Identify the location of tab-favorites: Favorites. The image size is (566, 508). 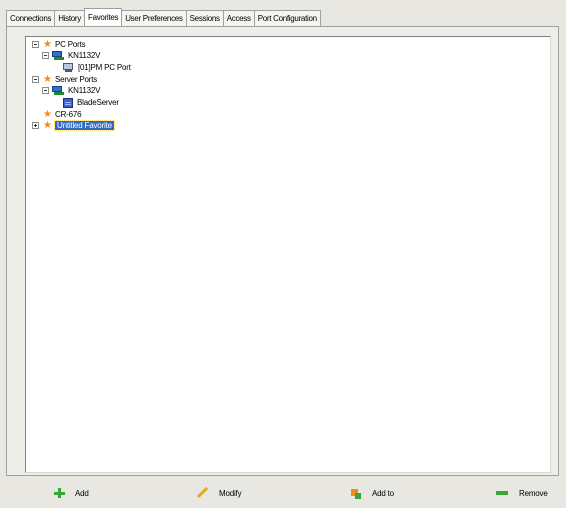
(103, 17).